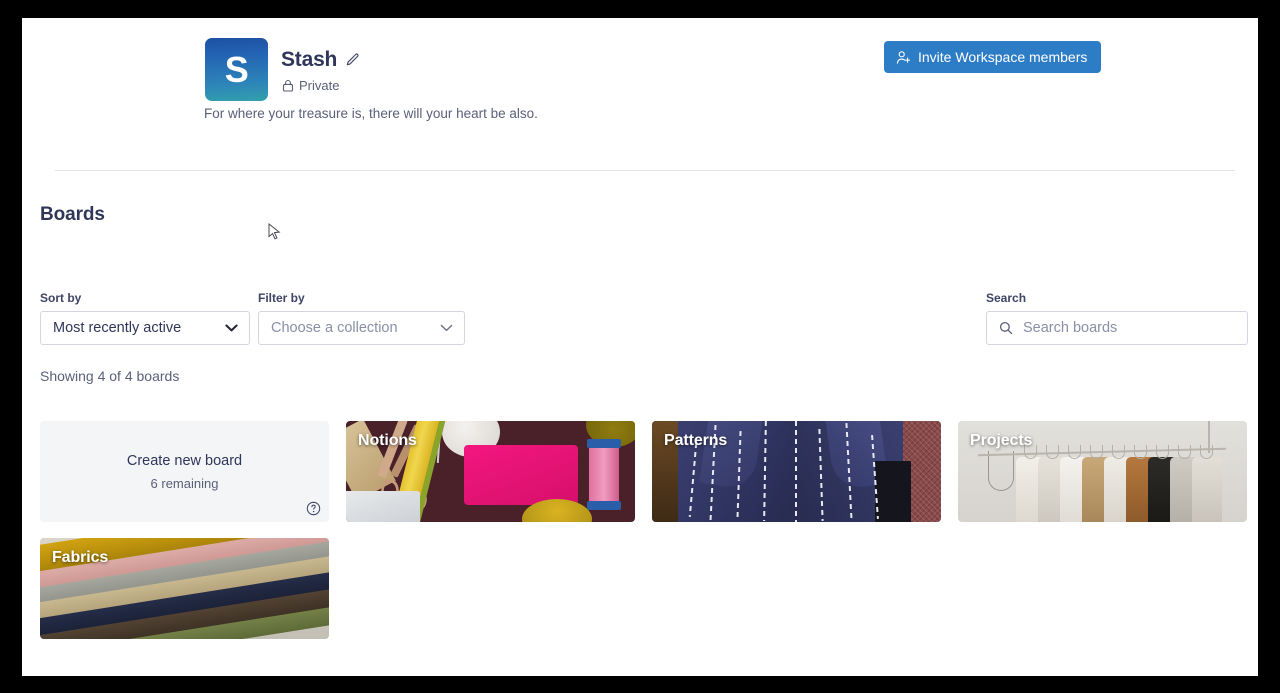  I want to click on board-card-fabrics: Fabrics, so click(184, 588).